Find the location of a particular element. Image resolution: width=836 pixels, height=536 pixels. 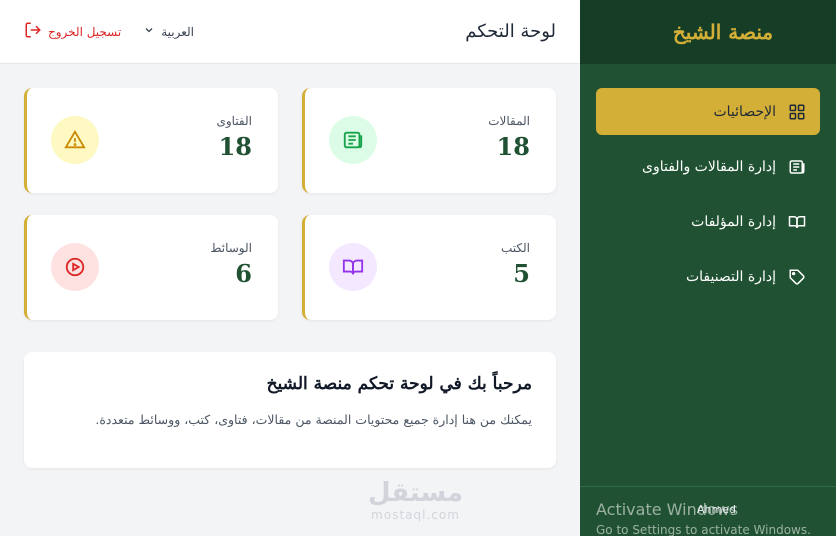

logout-button: تسجيل الخروج is located at coordinates (72, 31).